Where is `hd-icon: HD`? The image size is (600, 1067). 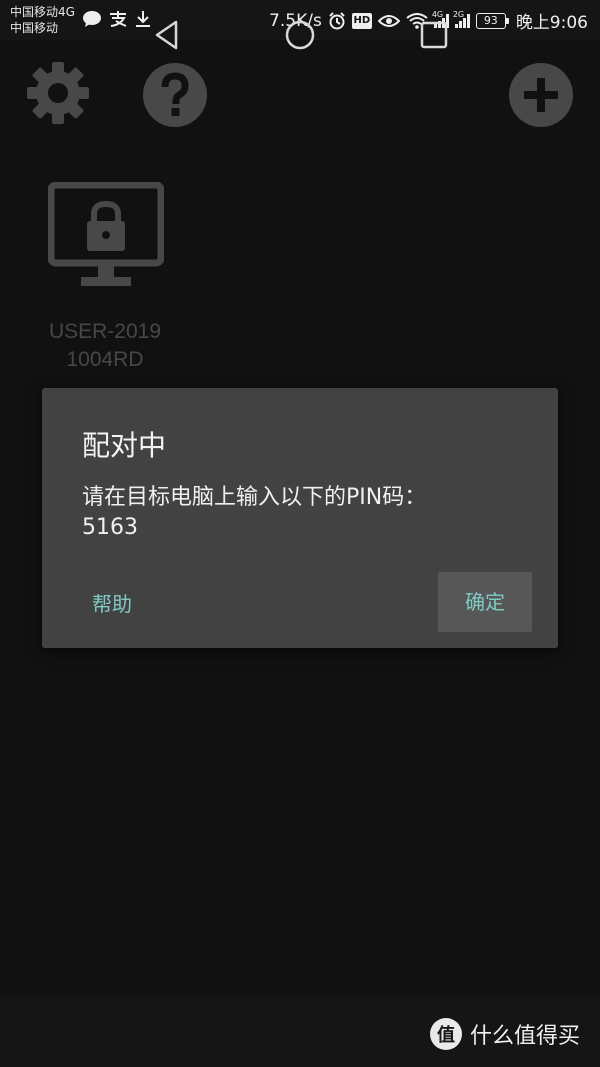 hd-icon: HD is located at coordinates (361, 20).